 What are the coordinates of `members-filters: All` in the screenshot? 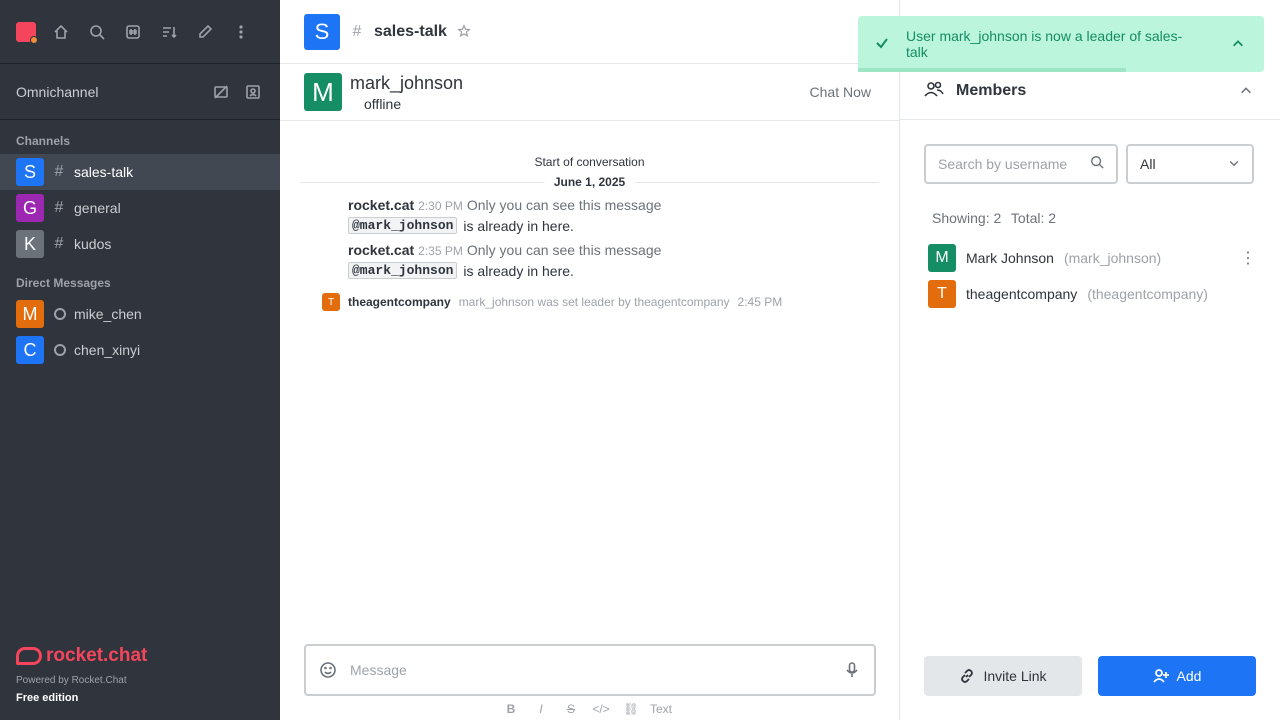 It's located at (1089, 164).